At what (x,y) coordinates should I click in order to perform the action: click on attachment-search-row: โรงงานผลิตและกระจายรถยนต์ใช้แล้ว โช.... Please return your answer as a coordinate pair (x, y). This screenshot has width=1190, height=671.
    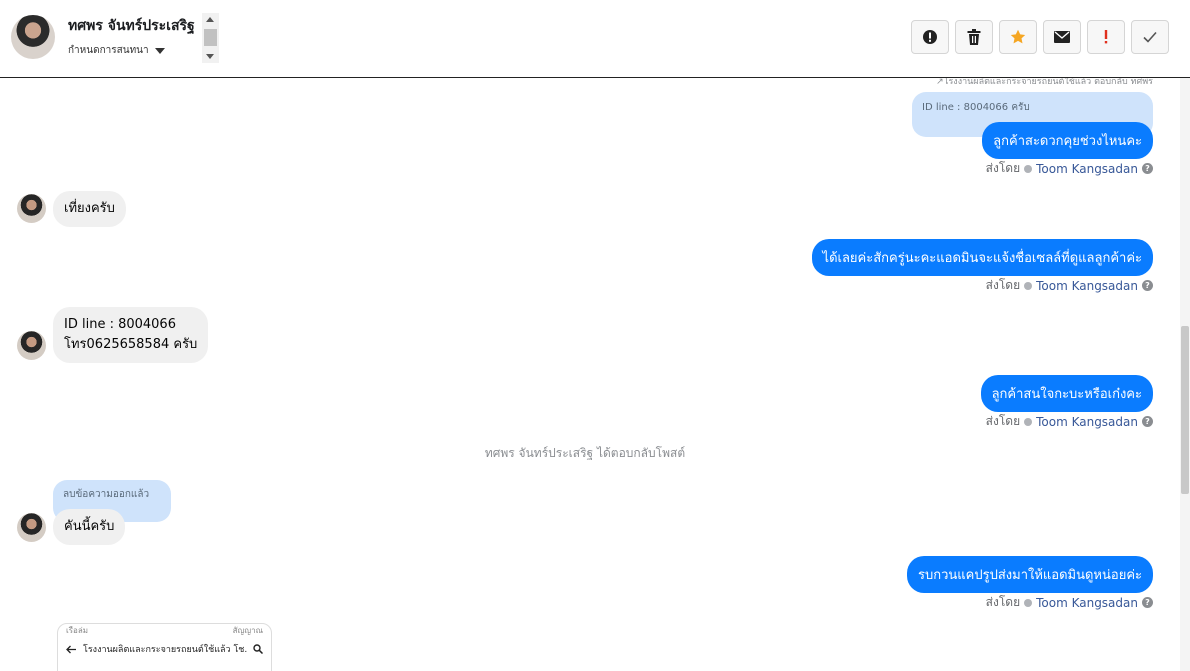
    Looking at the image, I should click on (164, 649).